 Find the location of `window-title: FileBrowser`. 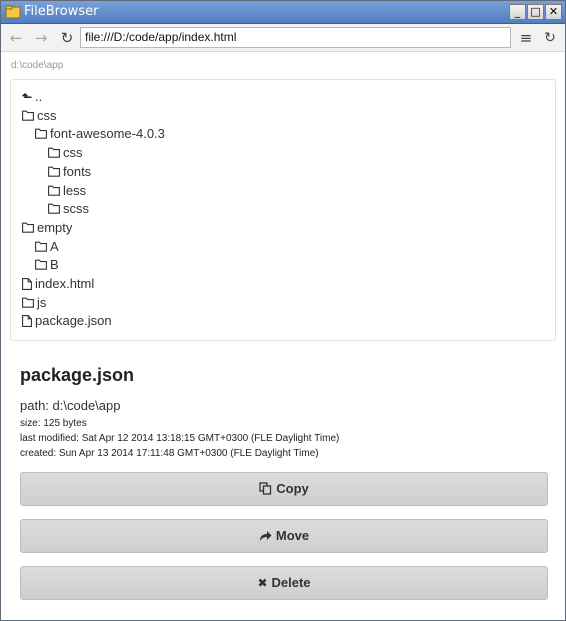

window-title: FileBrowser is located at coordinates (61, 11).